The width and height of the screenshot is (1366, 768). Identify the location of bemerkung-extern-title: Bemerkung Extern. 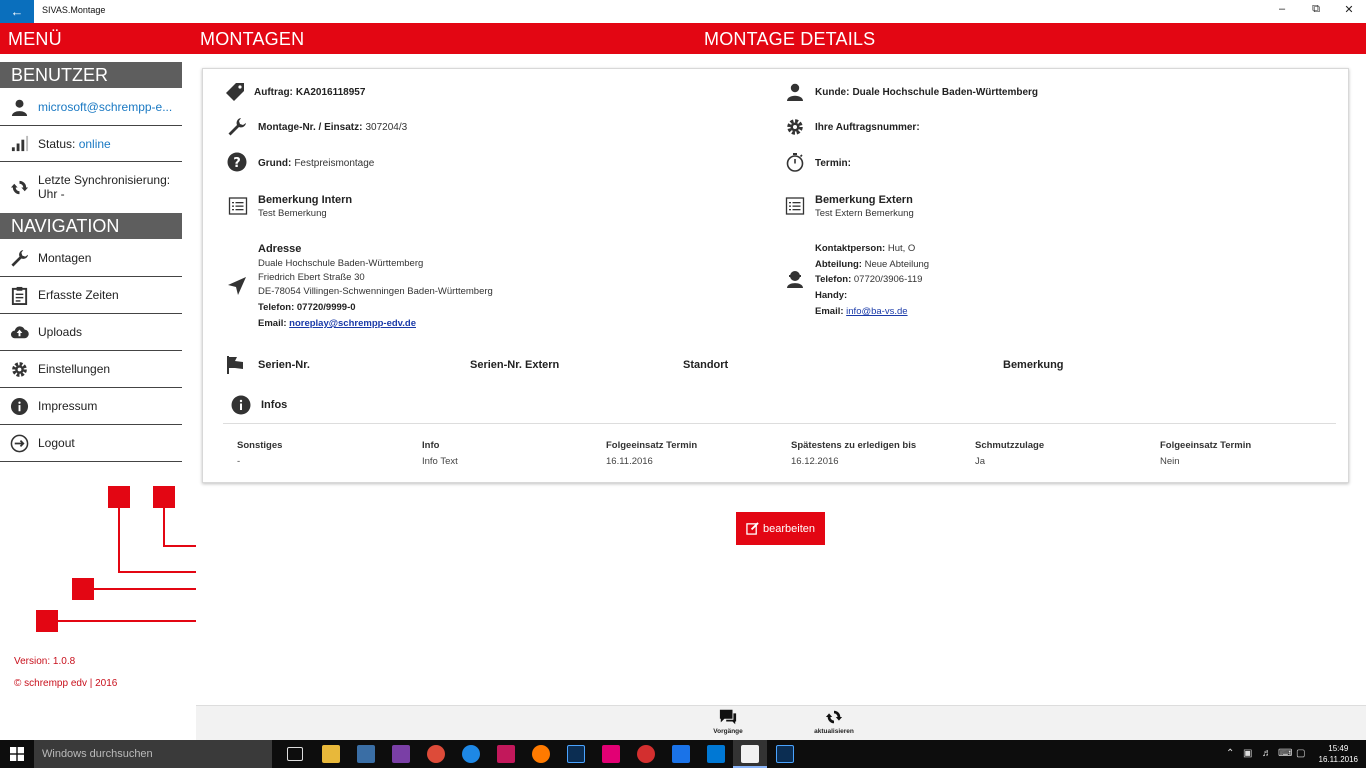
(864, 200).